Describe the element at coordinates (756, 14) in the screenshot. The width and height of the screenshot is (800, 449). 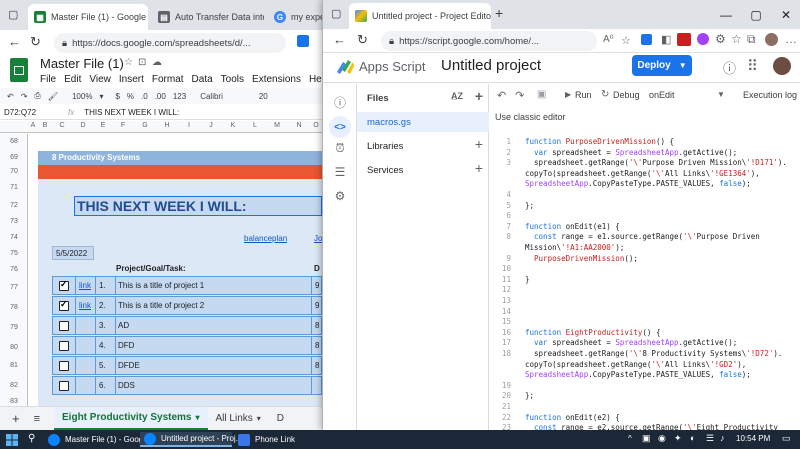
I see `maximize-icon: ▢` at that location.